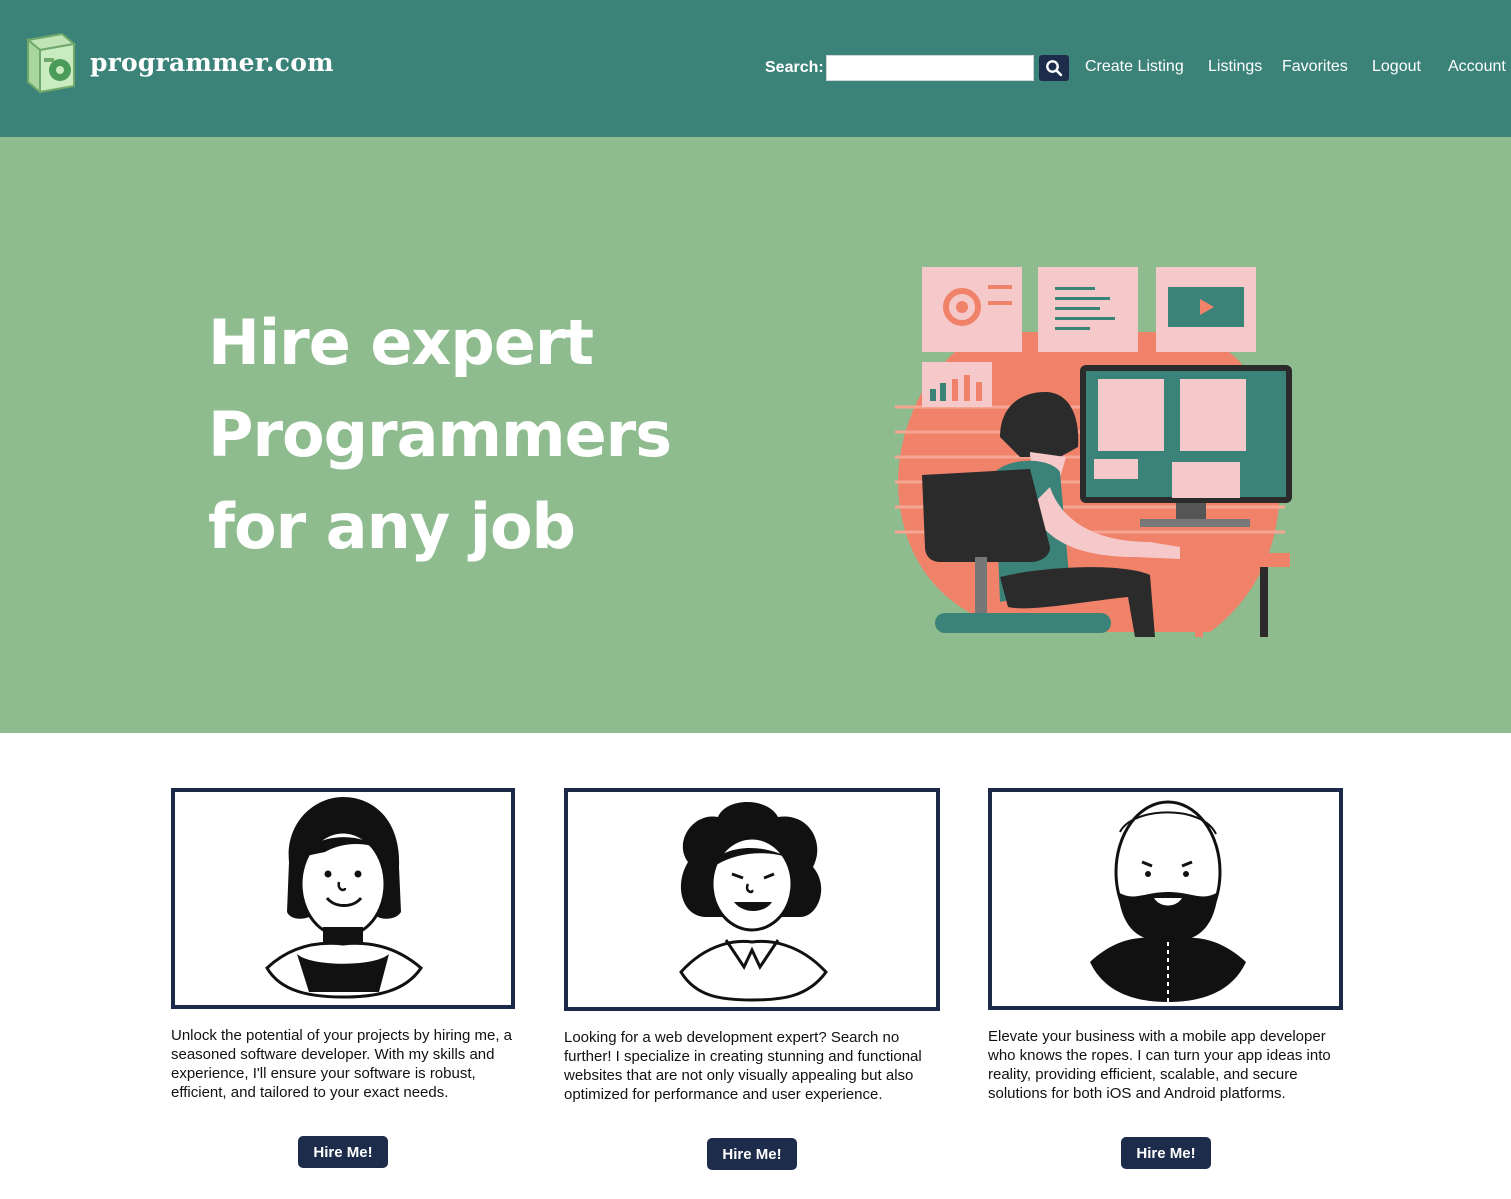  I want to click on bearded-man-avatar-illustration, so click(1168, 901).